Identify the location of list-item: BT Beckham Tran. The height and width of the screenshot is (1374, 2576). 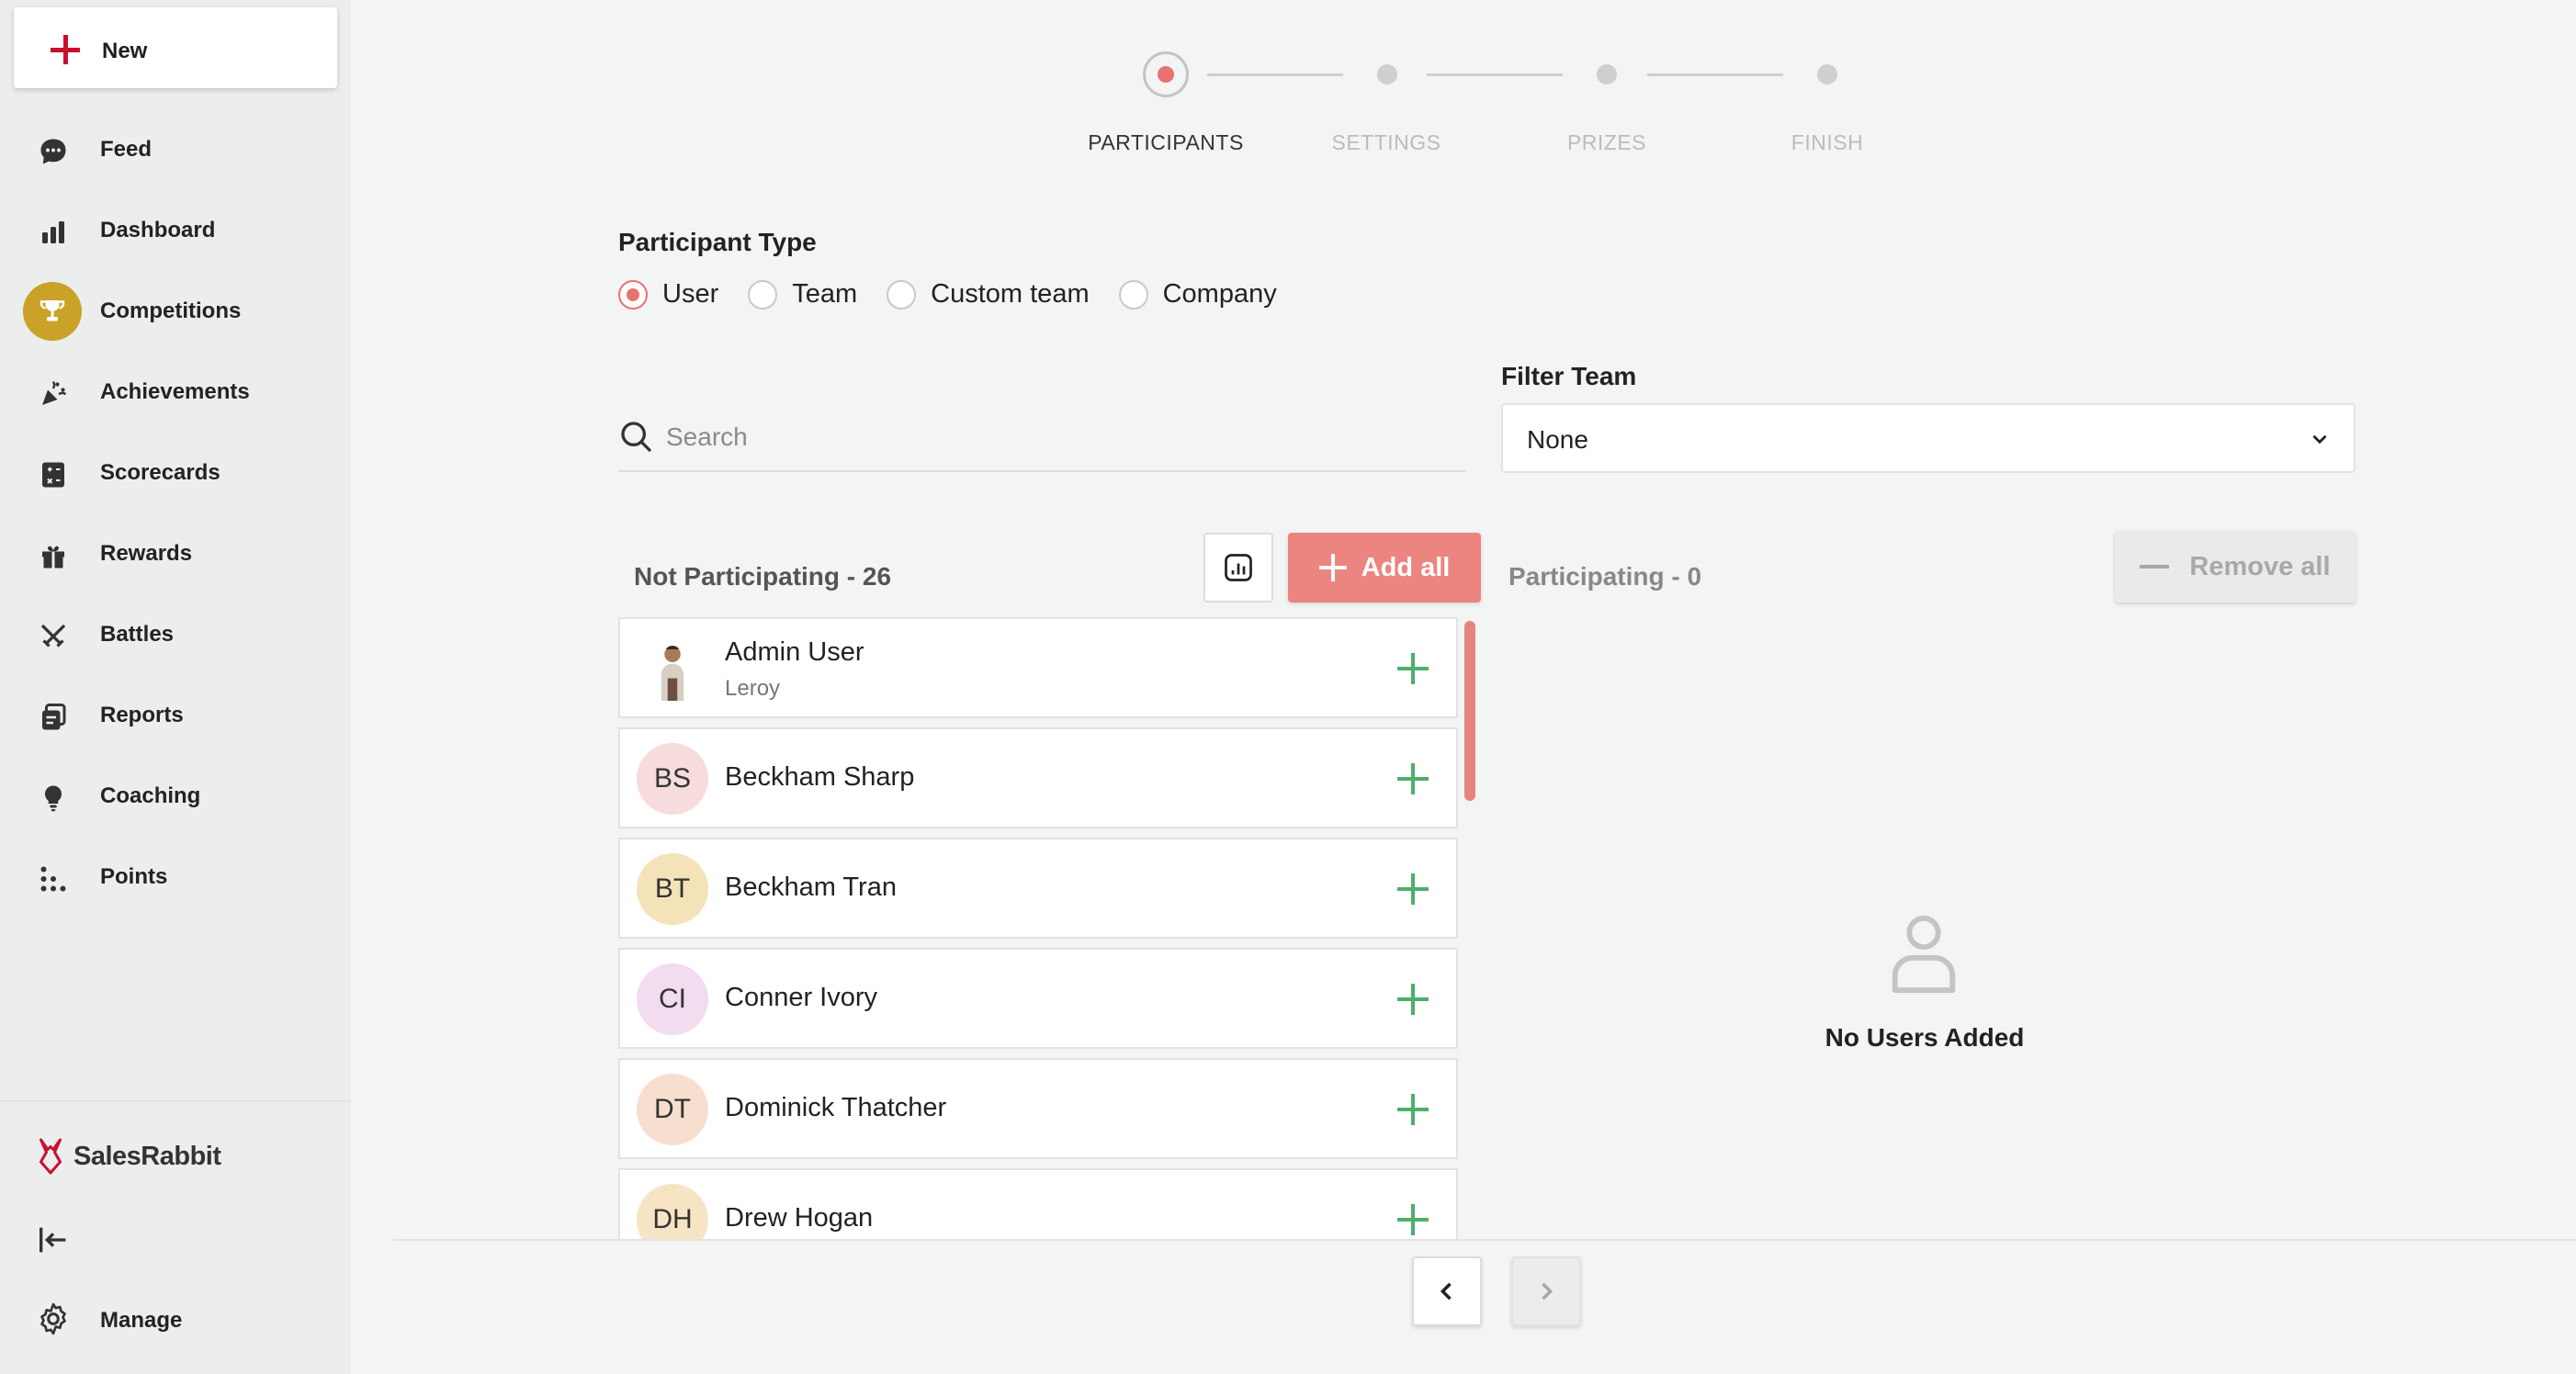
(1038, 888).